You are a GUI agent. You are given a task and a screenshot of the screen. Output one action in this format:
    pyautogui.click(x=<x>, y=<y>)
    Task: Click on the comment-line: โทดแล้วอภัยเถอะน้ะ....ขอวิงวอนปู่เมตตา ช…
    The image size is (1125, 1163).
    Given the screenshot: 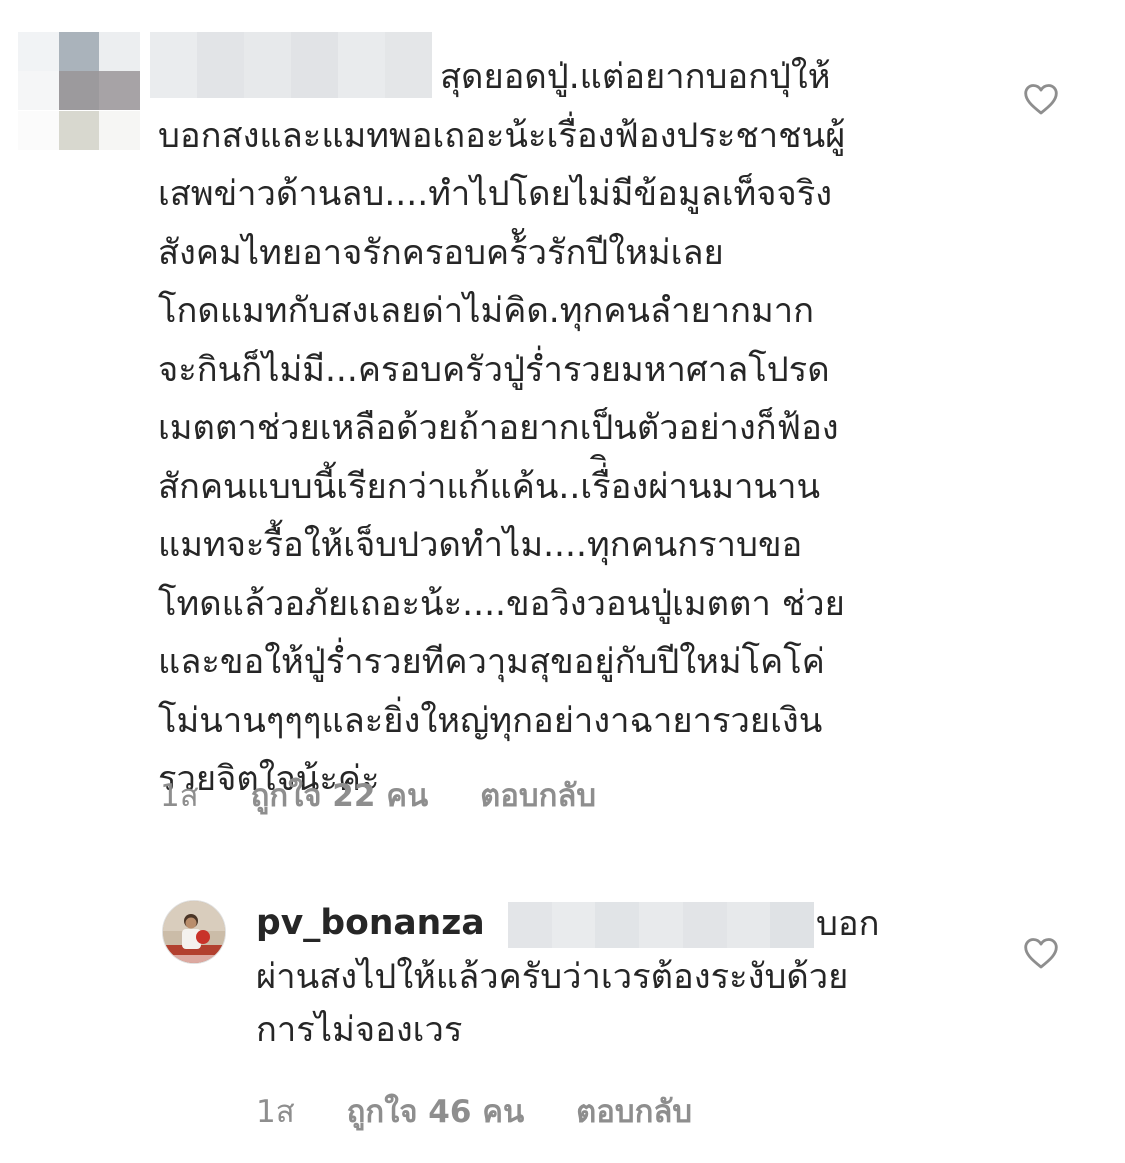 What is the action you would take?
    pyautogui.click(x=501, y=603)
    